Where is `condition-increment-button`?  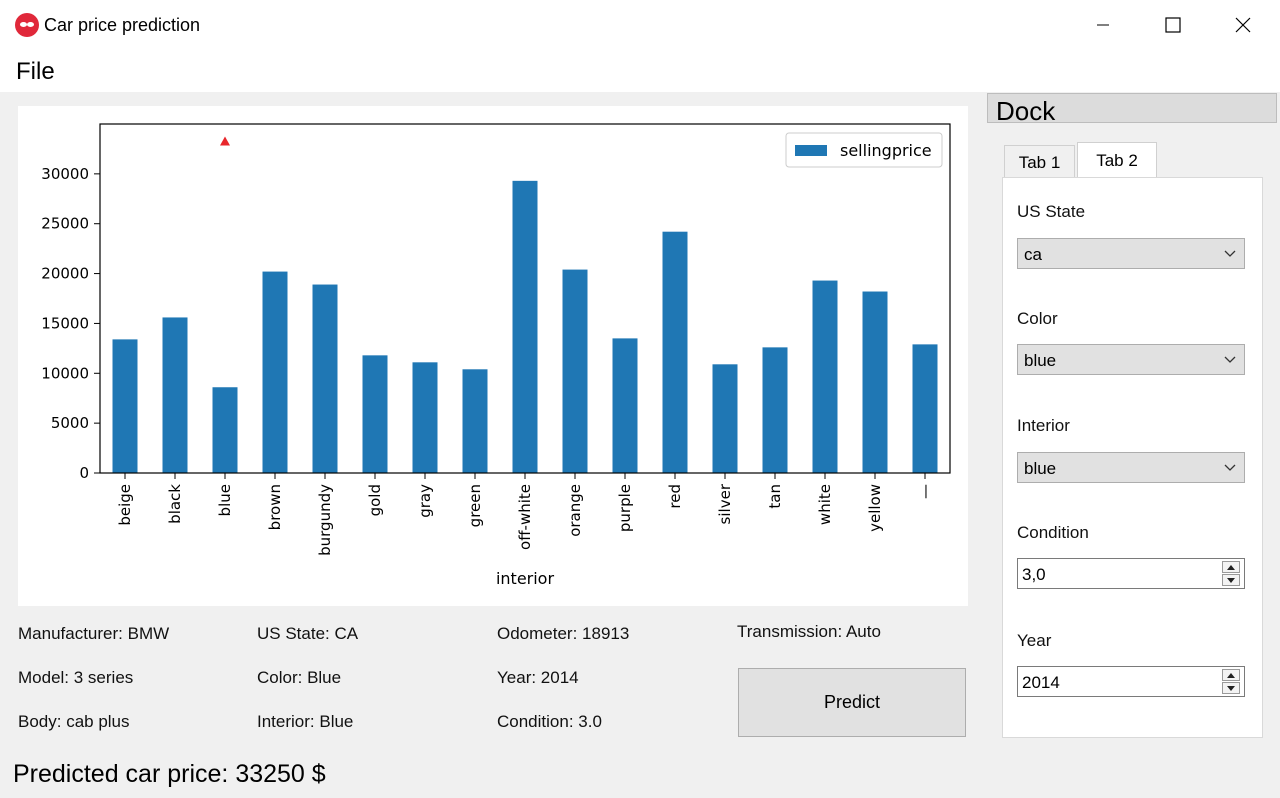 condition-increment-button is located at coordinates (1231, 567).